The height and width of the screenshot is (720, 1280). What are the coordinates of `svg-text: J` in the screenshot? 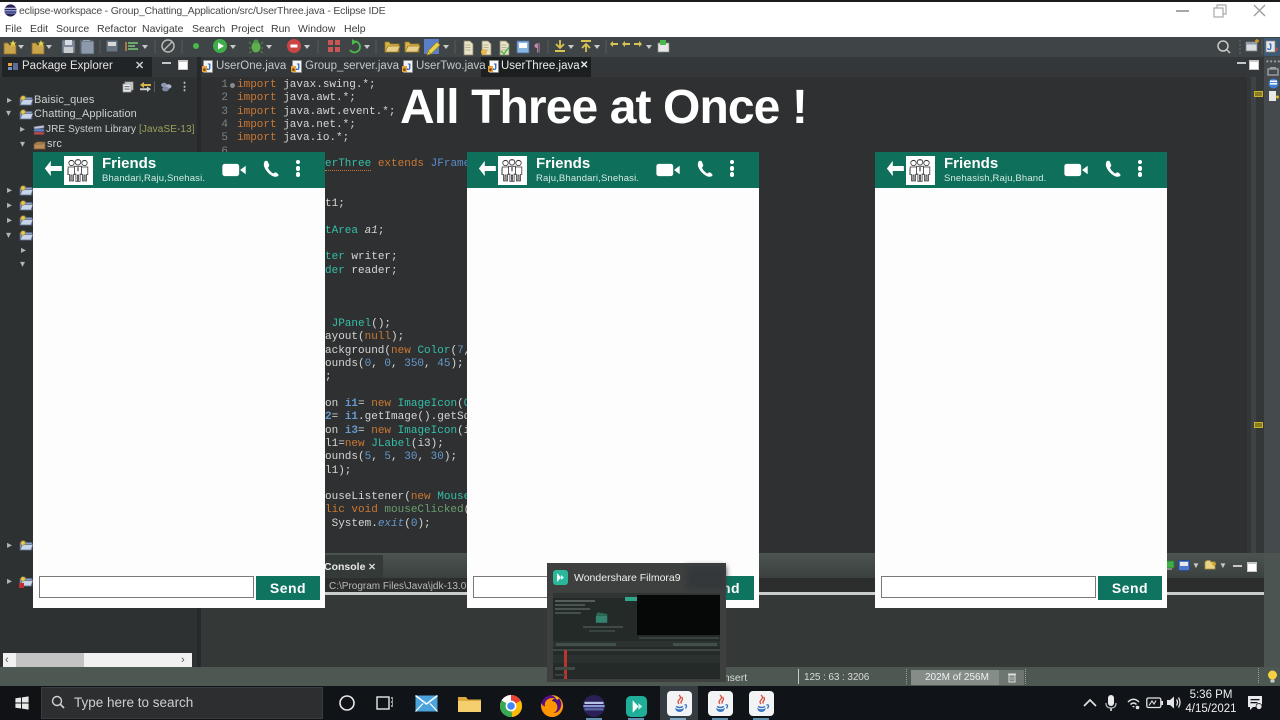 It's located at (1269, 47).